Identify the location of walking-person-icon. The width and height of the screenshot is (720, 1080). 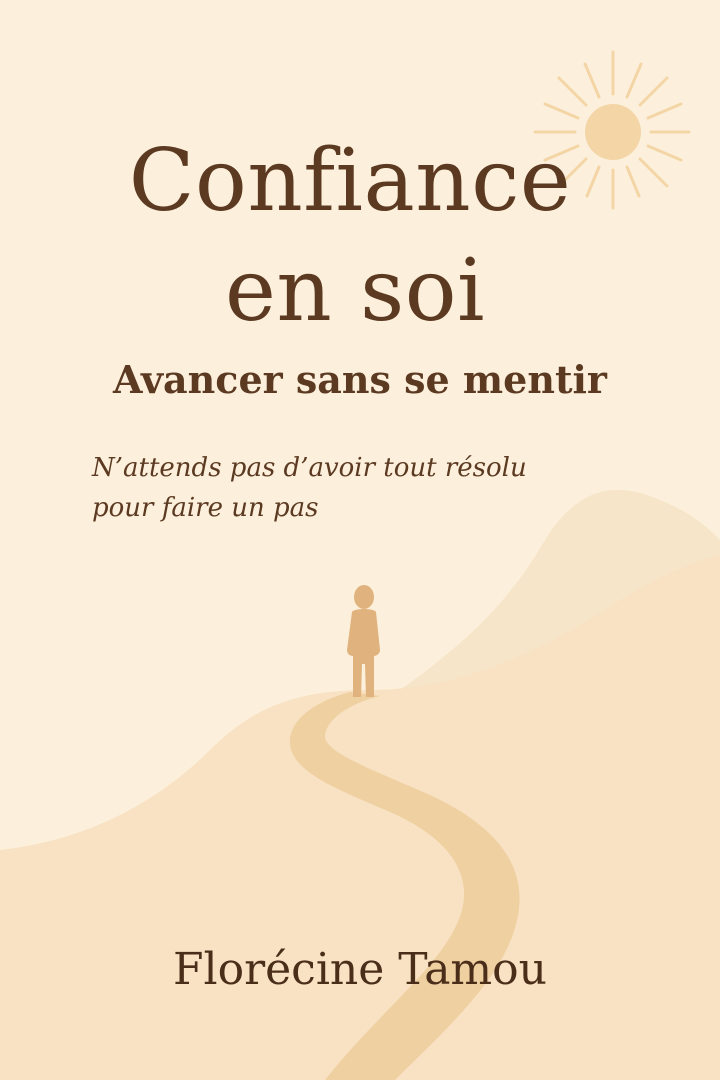
(363, 641).